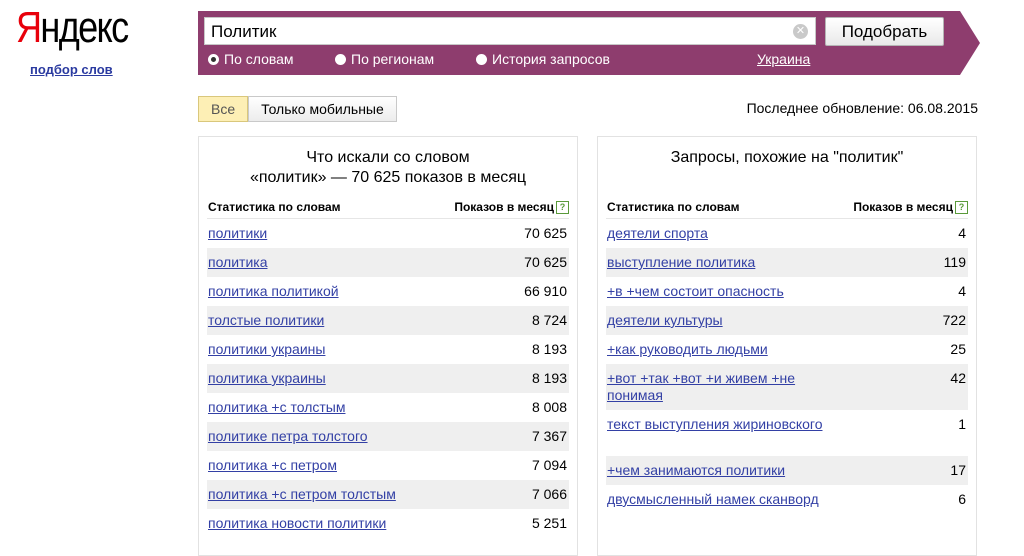  Describe the element at coordinates (862, 108) in the screenshot. I see `last-update: Последнее обновление: 06.08.2015` at that location.